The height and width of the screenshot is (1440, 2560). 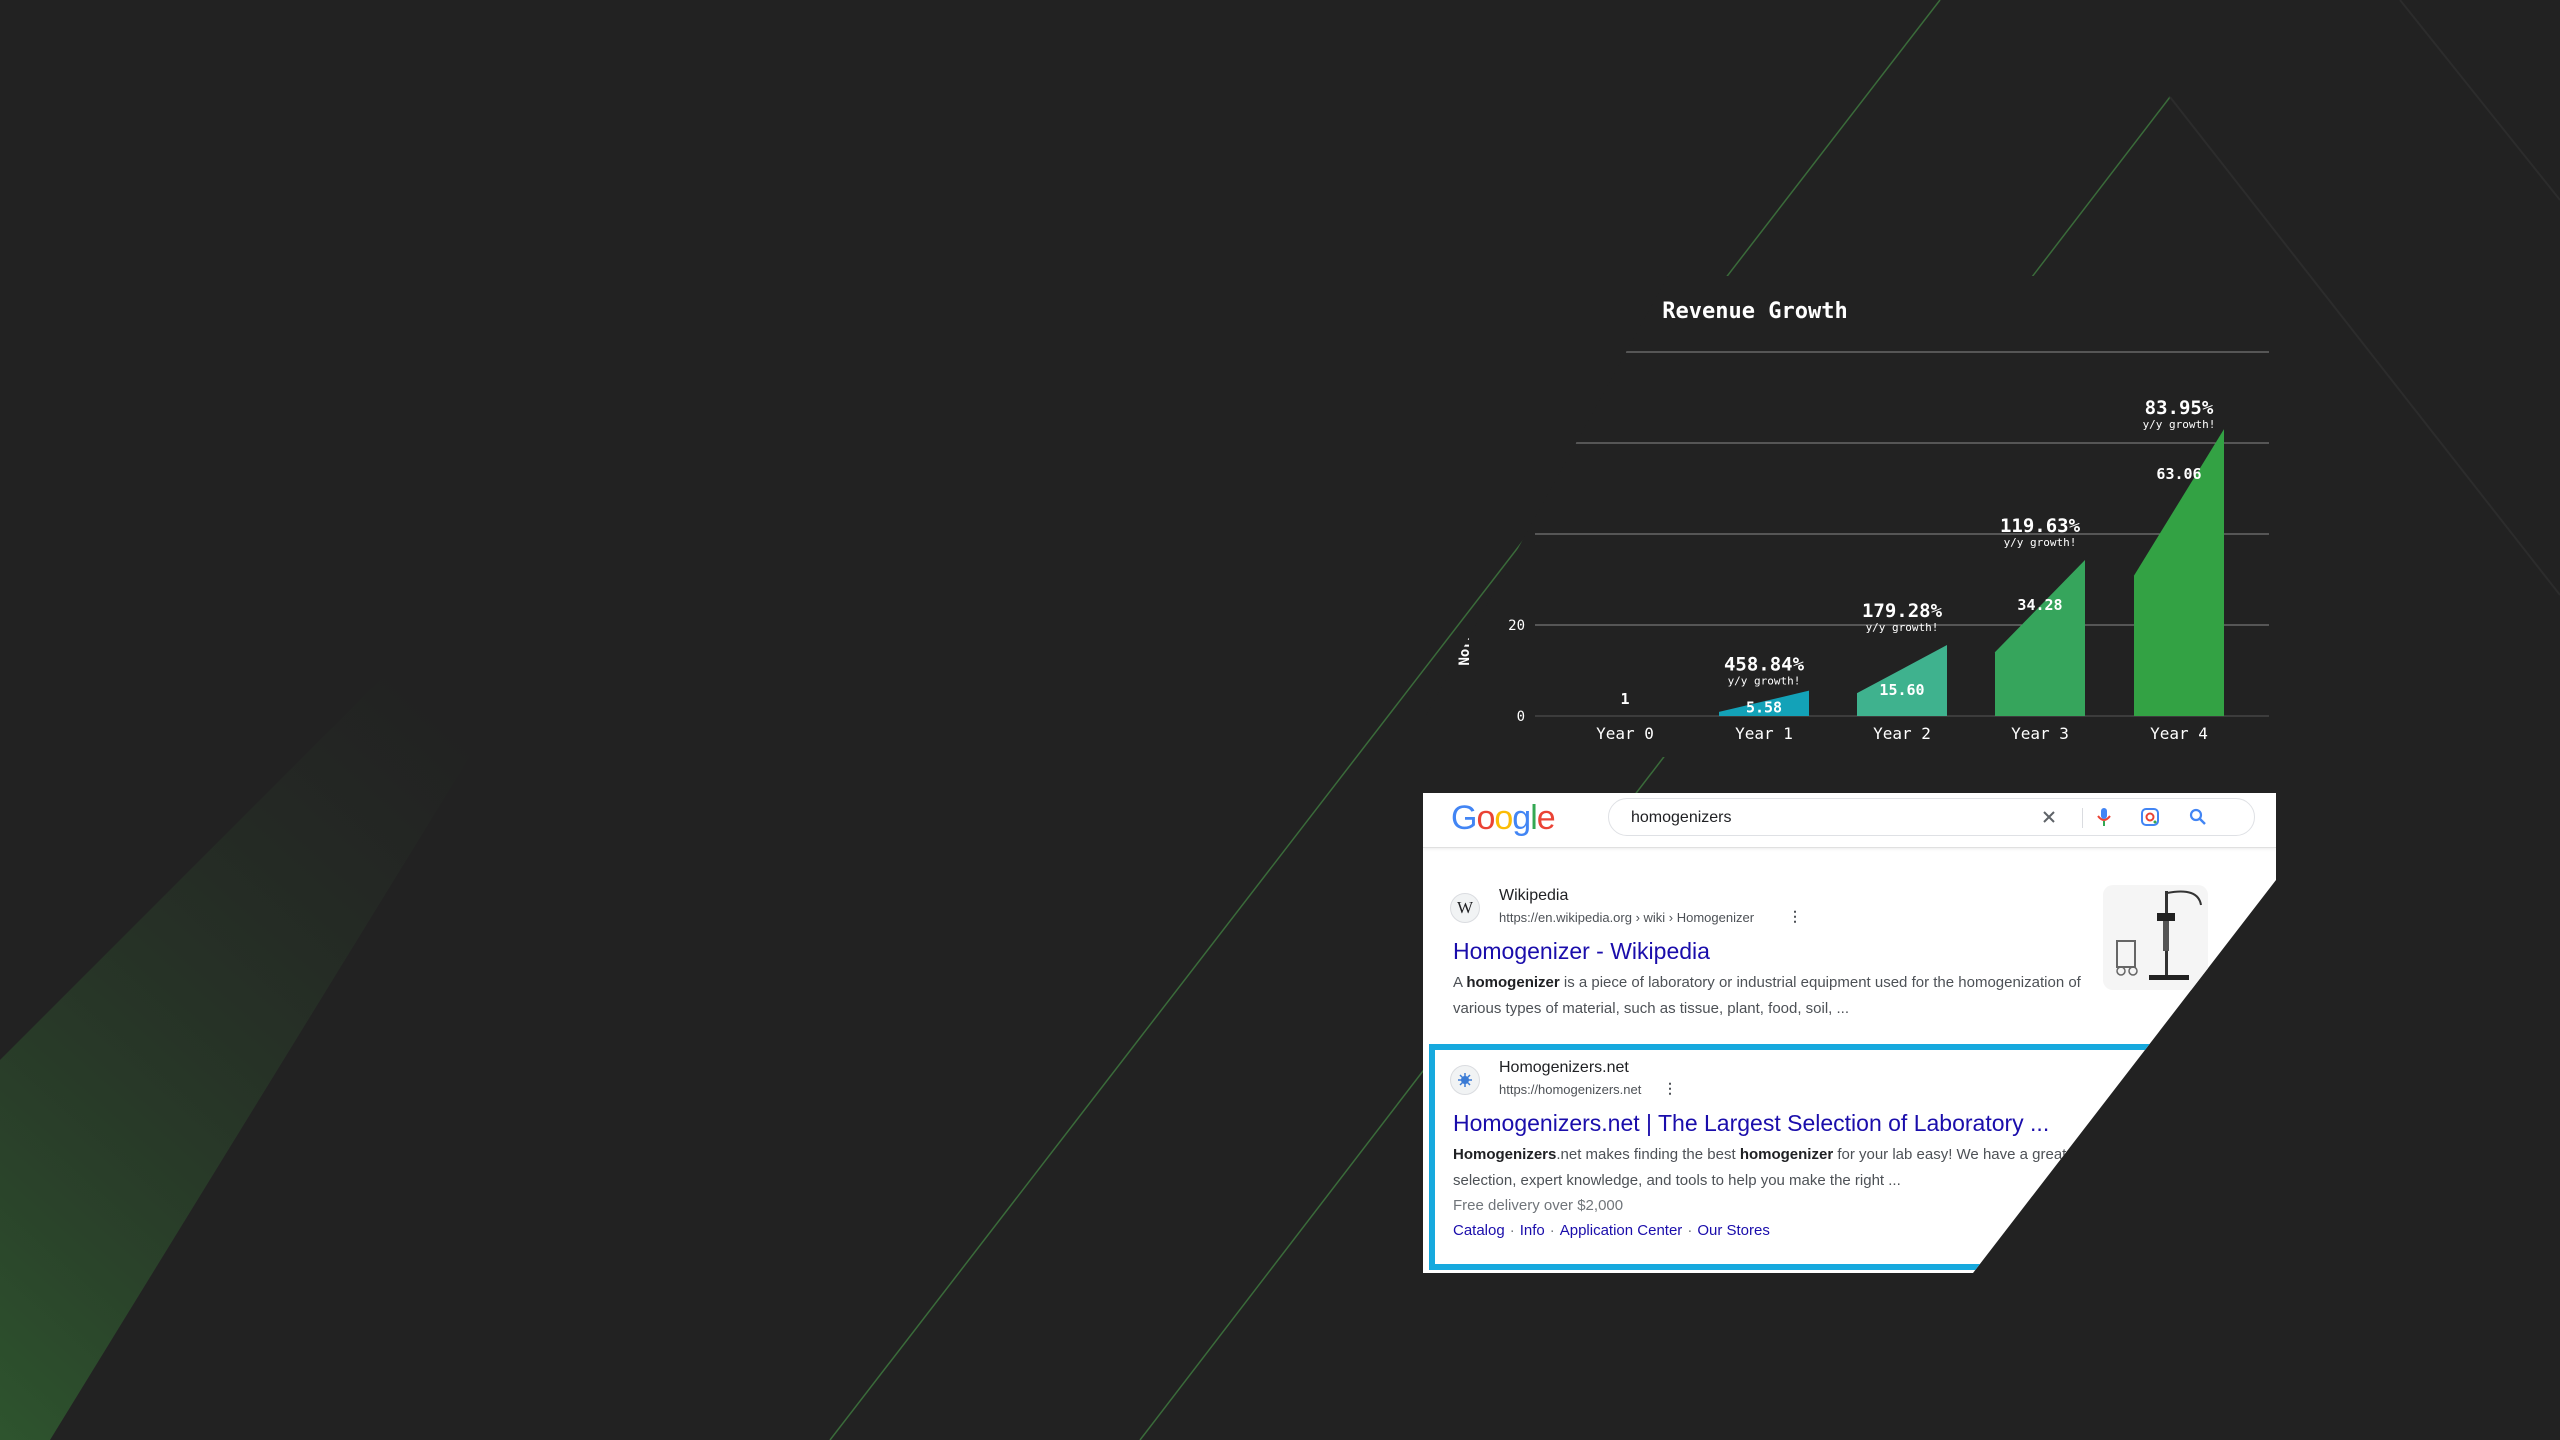 What do you see at coordinates (1902, 733) in the screenshot?
I see `x-tick-label: Year 2` at bounding box center [1902, 733].